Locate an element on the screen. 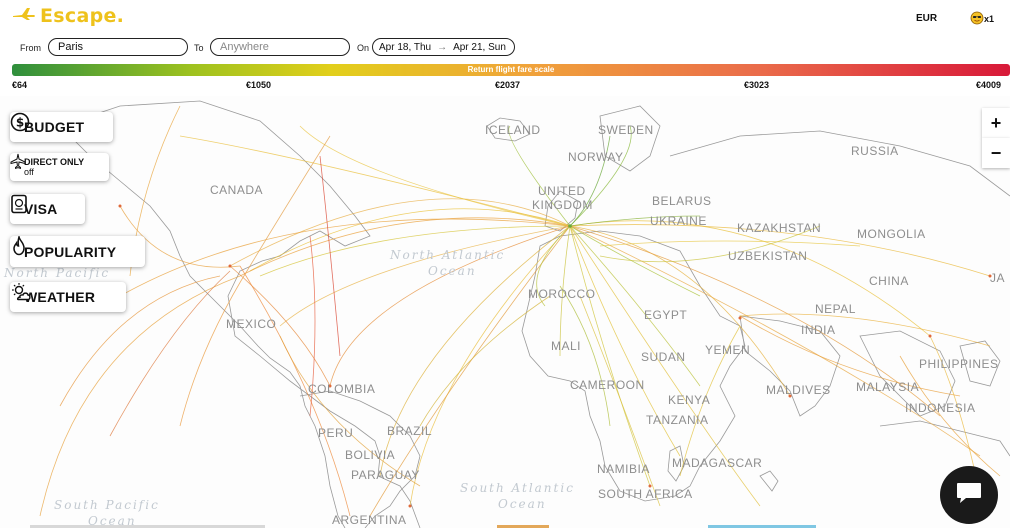 Image resolution: width=1010 pixels, height=528 pixels. fare-tick: €3023 is located at coordinates (757, 85).